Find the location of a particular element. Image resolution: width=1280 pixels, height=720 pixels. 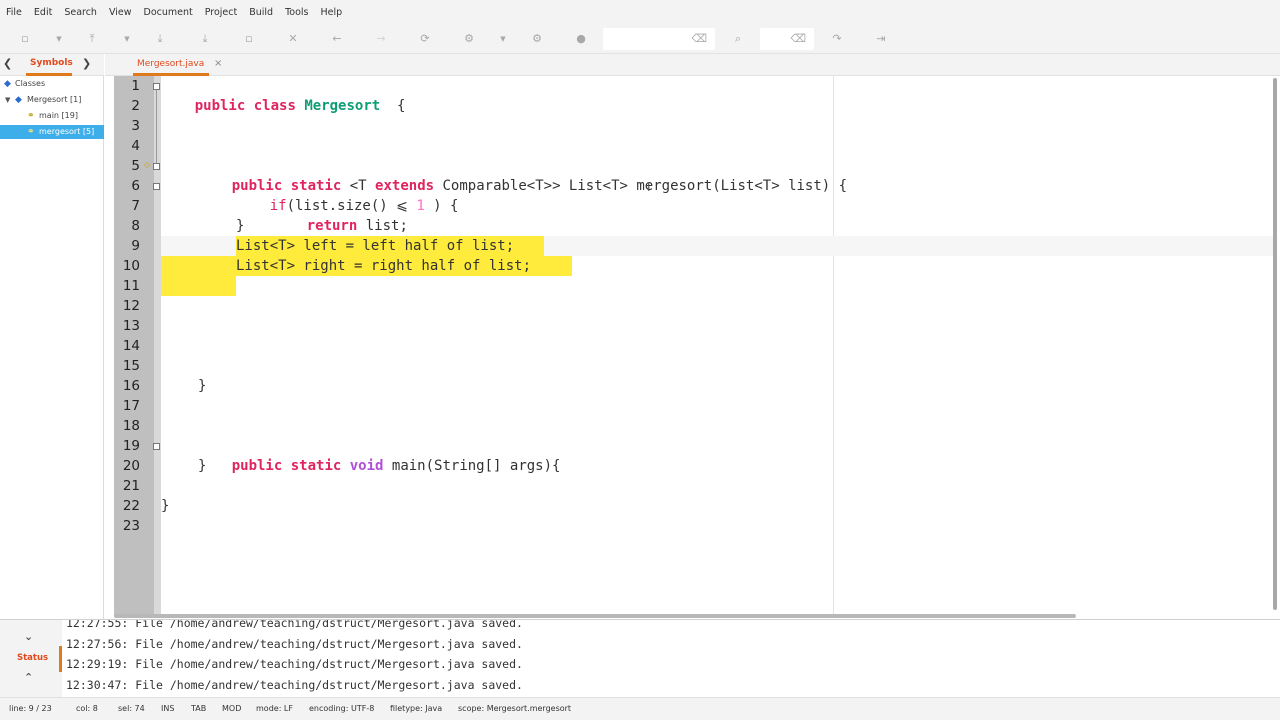

menu-file: File is located at coordinates (14, 12).